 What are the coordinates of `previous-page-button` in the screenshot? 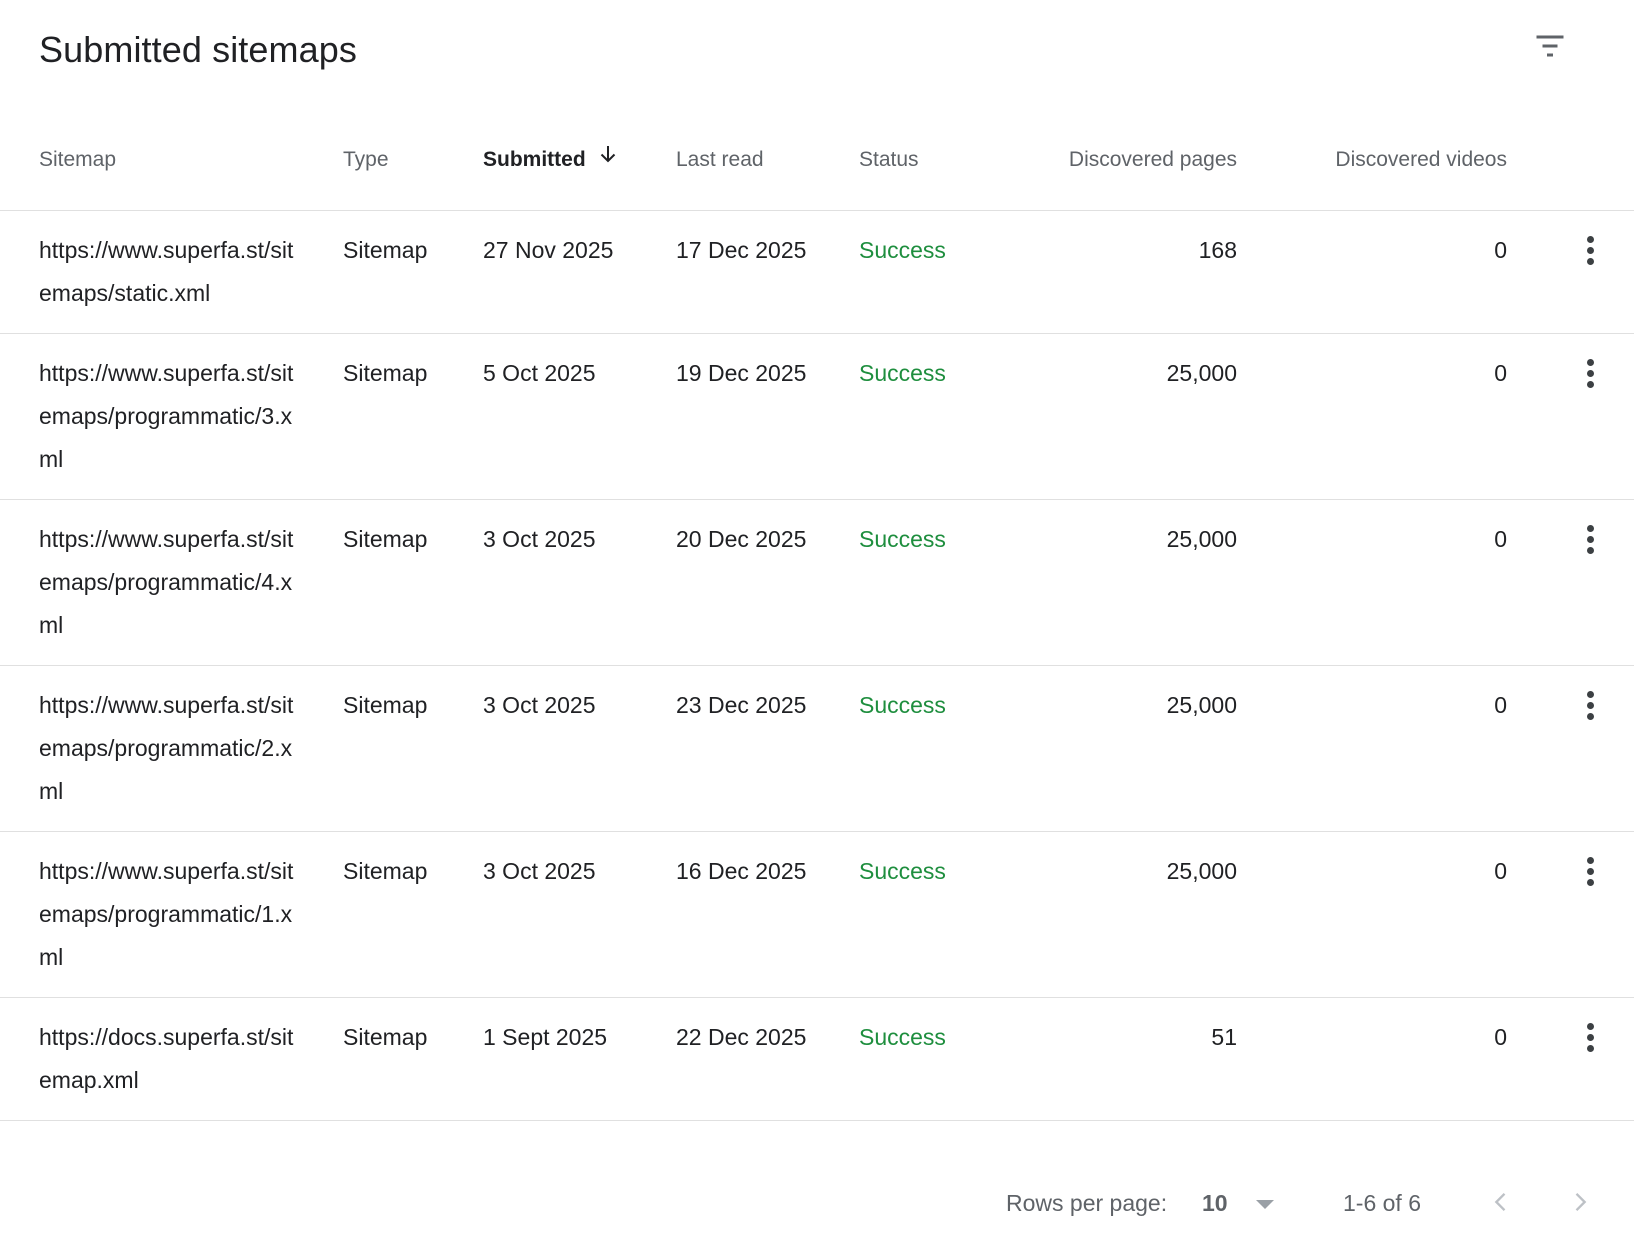 It's located at (1501, 1202).